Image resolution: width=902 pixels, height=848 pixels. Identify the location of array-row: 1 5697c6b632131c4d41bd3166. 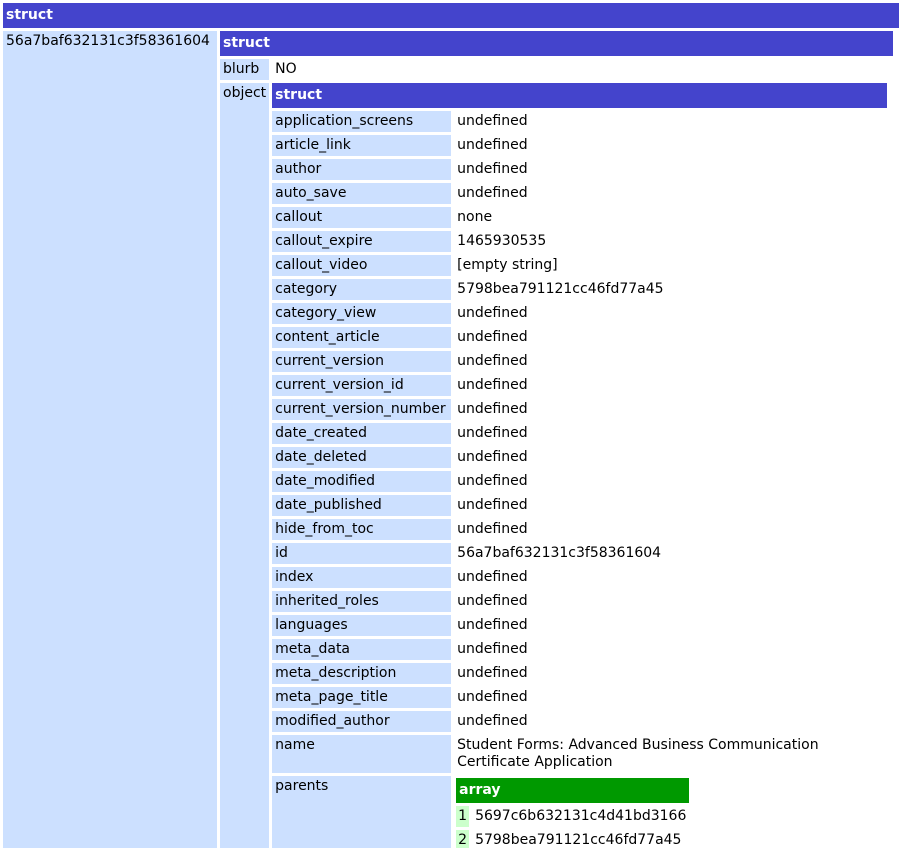
(573, 816).